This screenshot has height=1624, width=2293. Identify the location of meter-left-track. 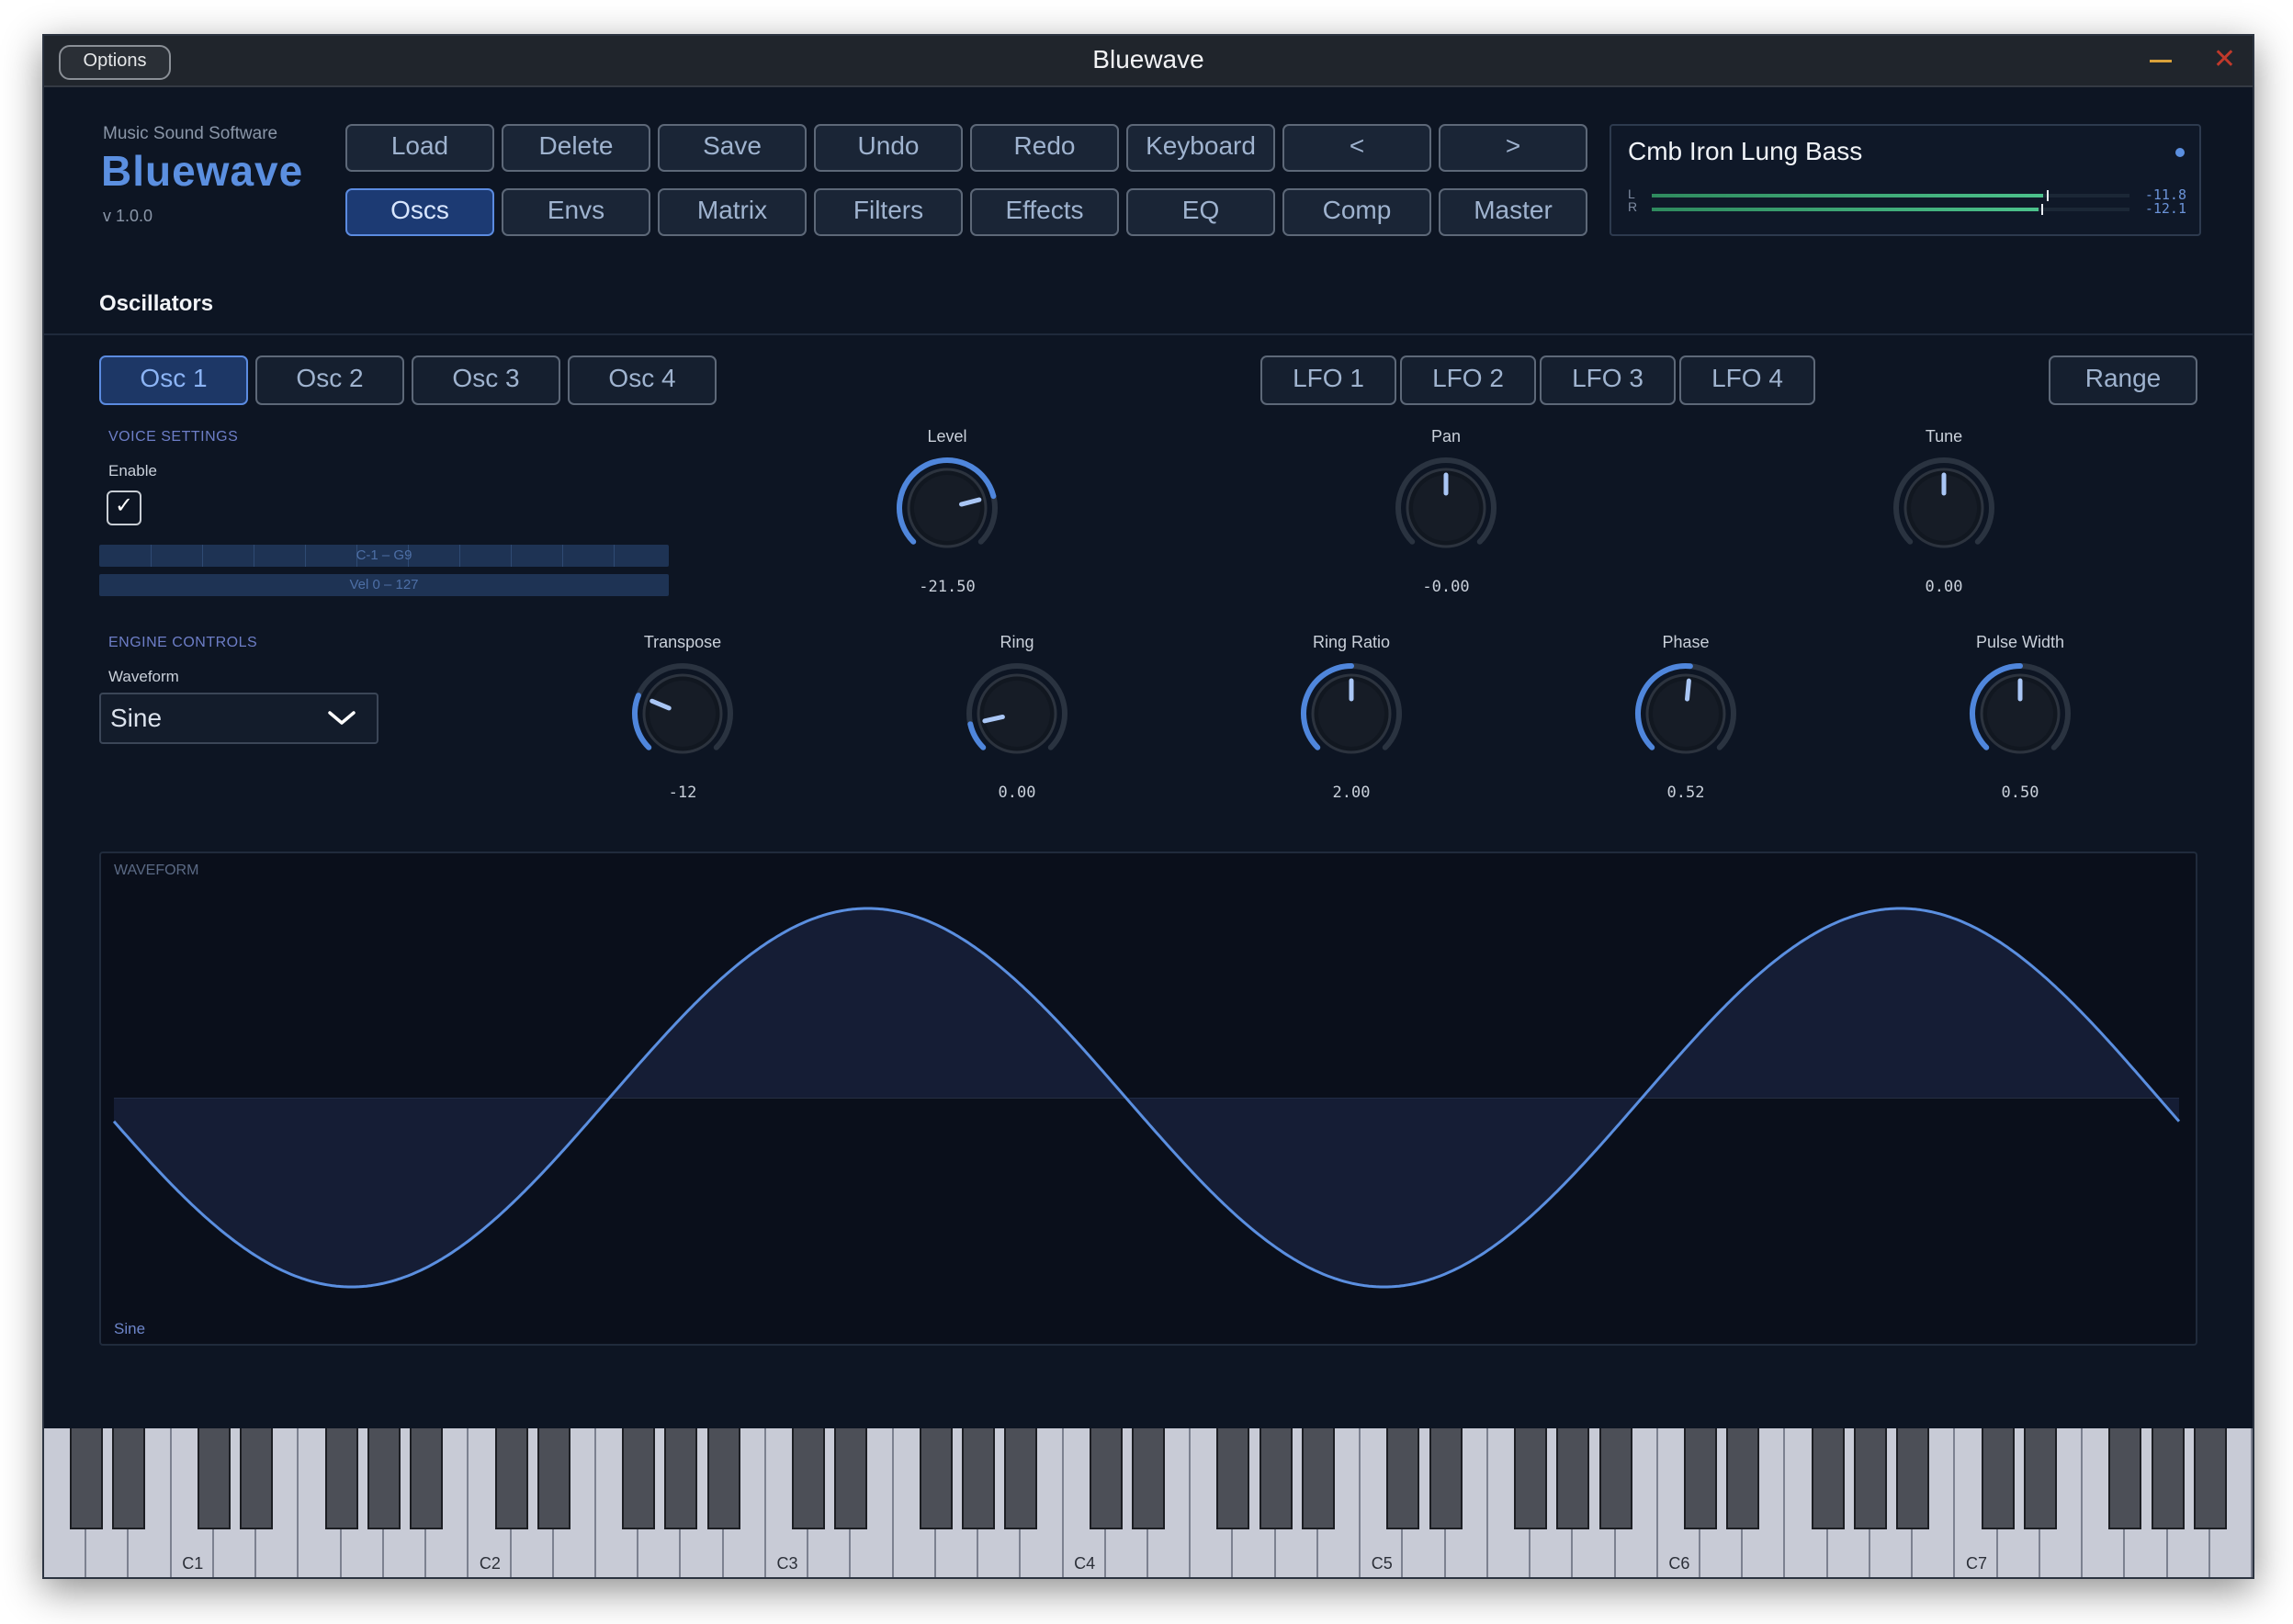
(1890, 195).